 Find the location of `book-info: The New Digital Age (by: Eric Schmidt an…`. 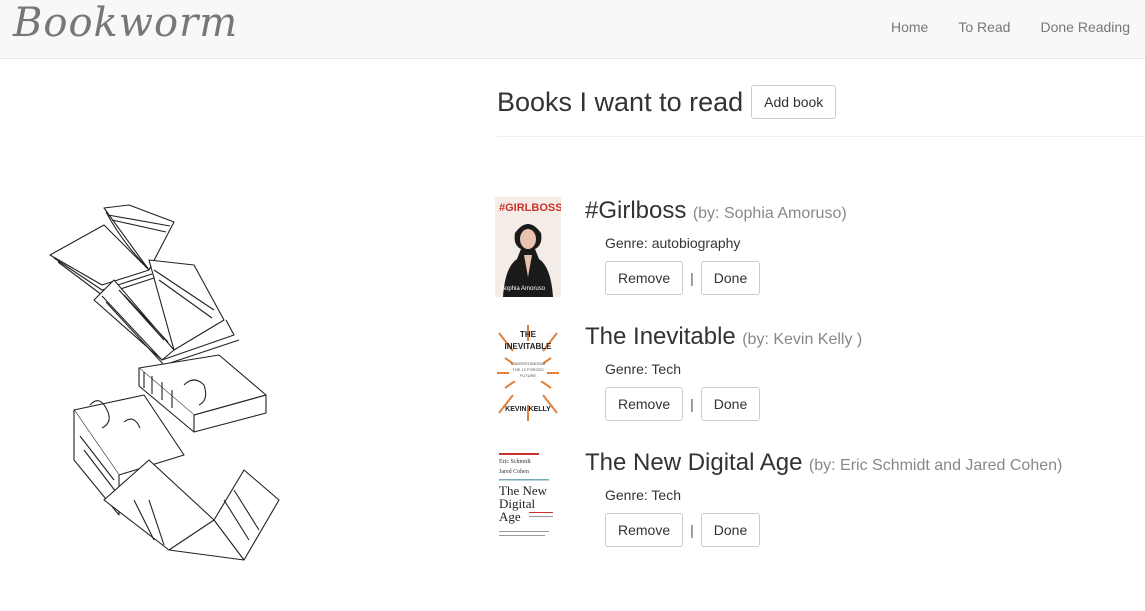

book-info: The New Digital Age (by: Eric Schmidt an… is located at coordinates (823, 498).